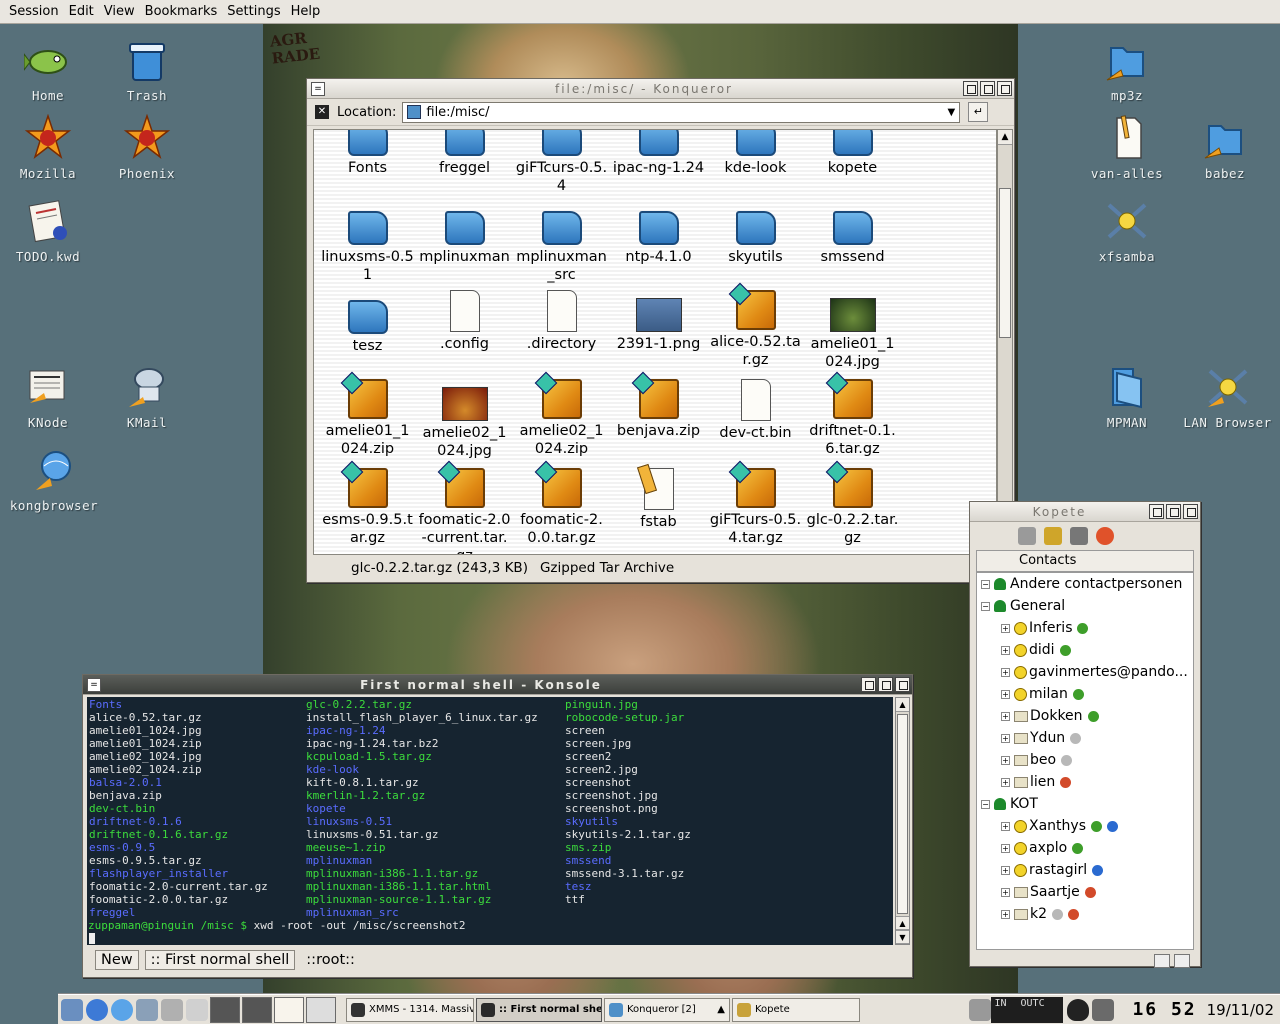 This screenshot has width=1280, height=1024. I want to click on file-item: foomatic-2.0.0.tar.gz, so click(561, 511).